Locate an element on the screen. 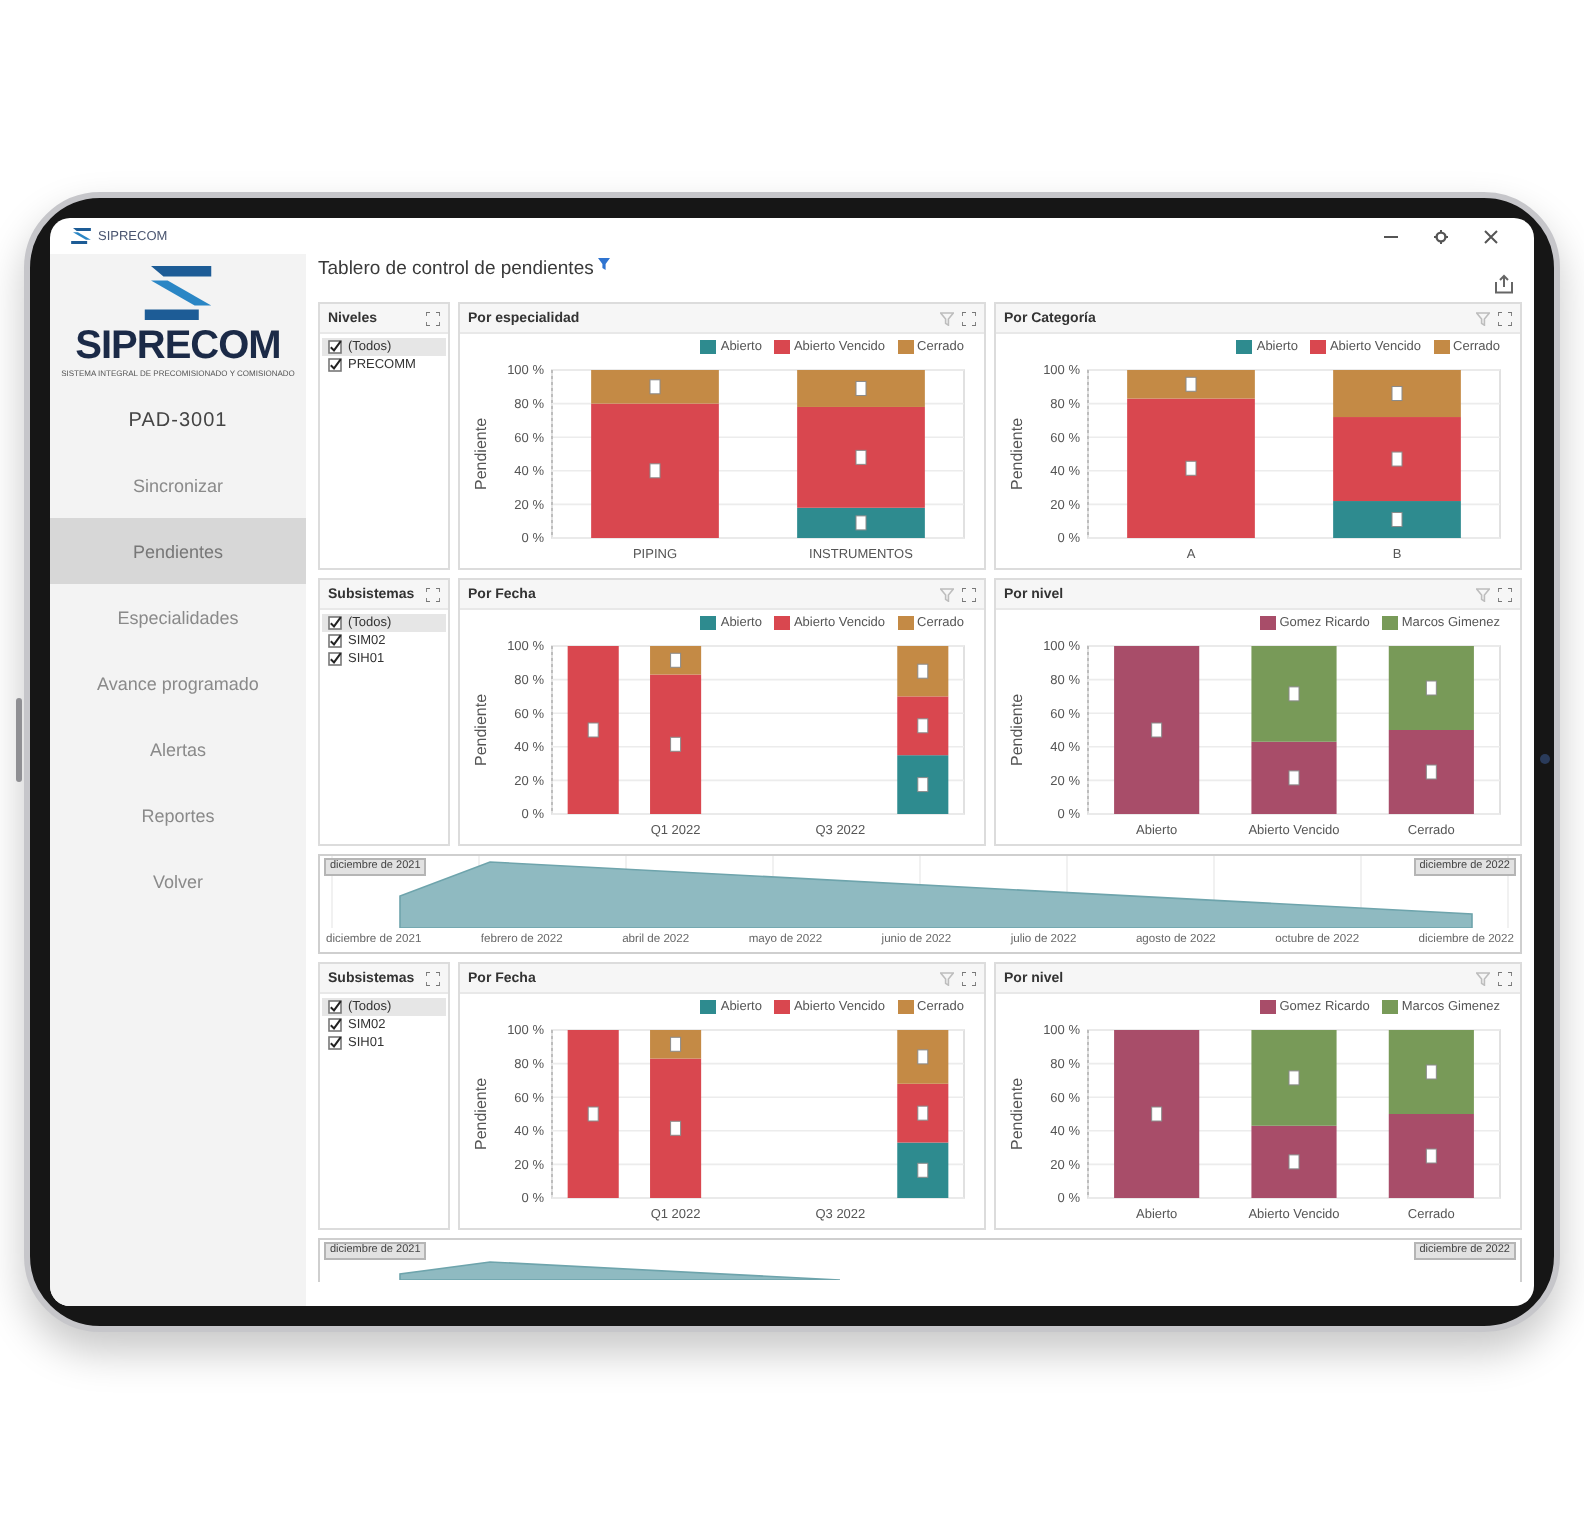  camera-icon is located at coordinates (1545, 759).